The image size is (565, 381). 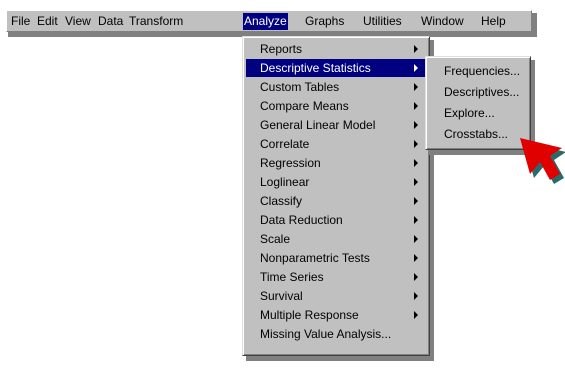 What do you see at coordinates (382, 21) in the screenshot?
I see `menu-utilities: Utilities` at bounding box center [382, 21].